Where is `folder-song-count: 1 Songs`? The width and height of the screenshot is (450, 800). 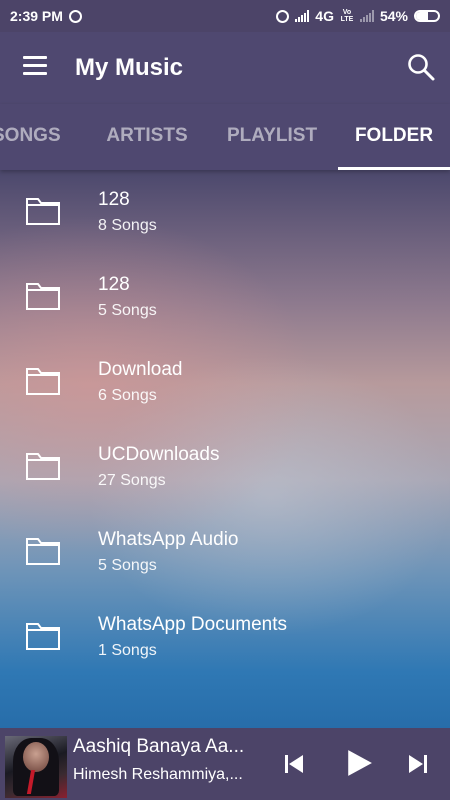 folder-song-count: 1 Songs is located at coordinates (127, 650).